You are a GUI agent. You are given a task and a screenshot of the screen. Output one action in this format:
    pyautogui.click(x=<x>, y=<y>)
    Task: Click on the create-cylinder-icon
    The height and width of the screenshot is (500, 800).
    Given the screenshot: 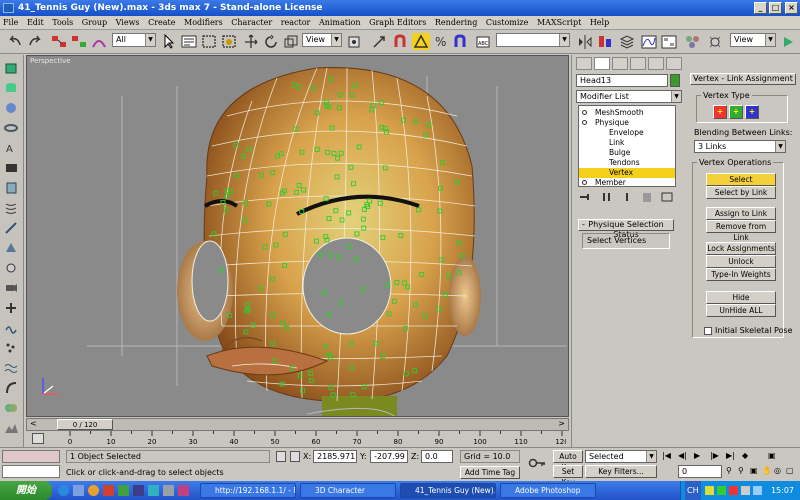 What is the action you would take?
    pyautogui.click(x=11, y=88)
    